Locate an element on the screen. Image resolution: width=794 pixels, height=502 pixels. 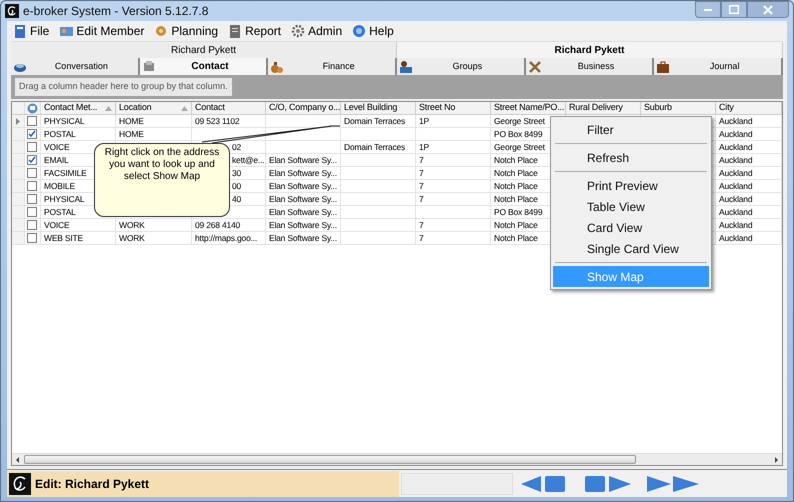
column-header: Location is located at coordinates (154, 108).